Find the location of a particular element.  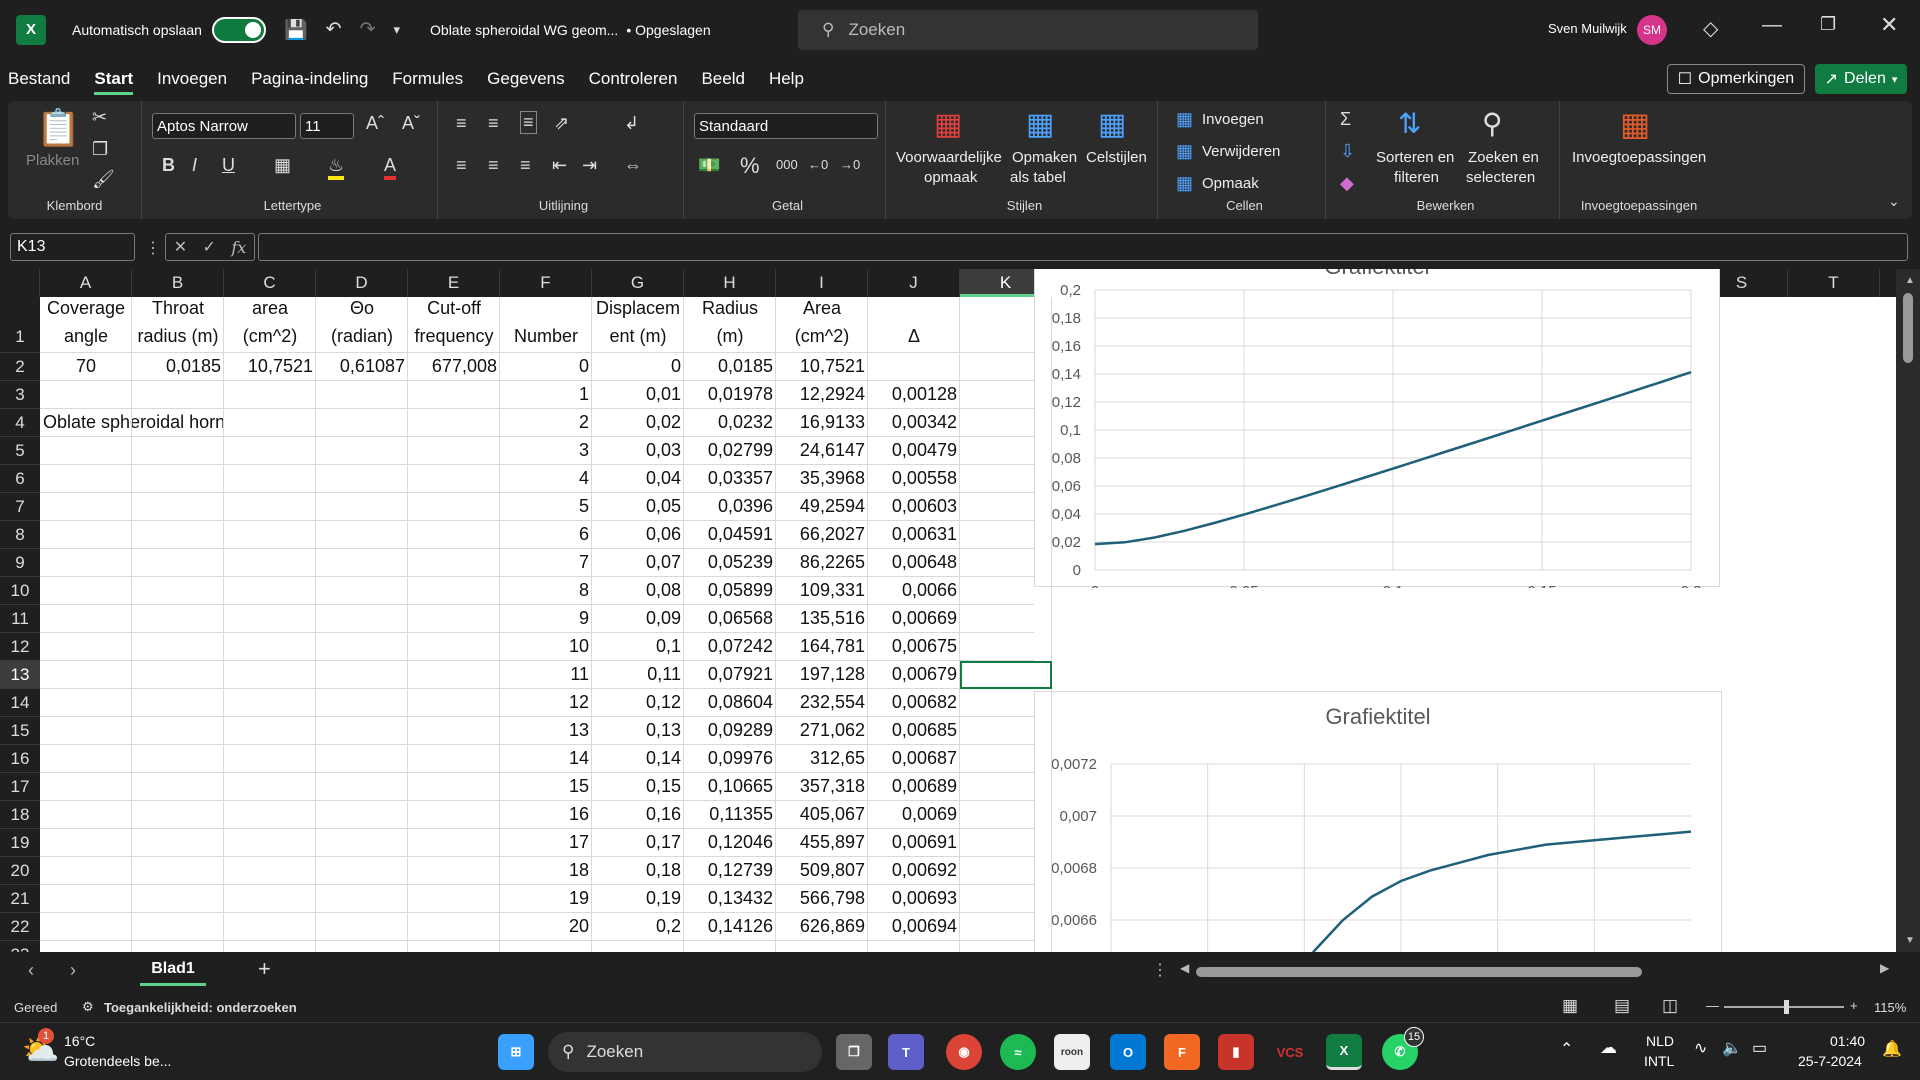

page-layout-icon: ▤ is located at coordinates (1622, 1006).